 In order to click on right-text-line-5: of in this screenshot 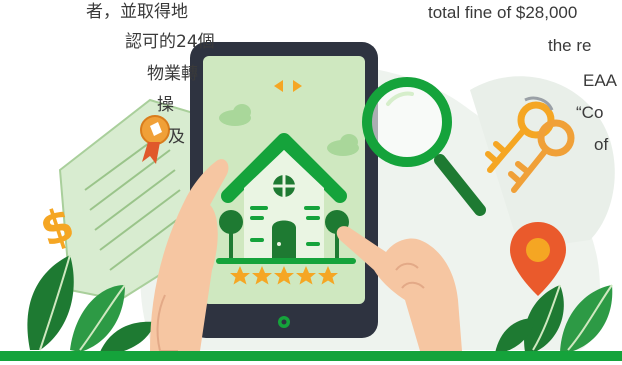, I will do `click(601, 144)`.